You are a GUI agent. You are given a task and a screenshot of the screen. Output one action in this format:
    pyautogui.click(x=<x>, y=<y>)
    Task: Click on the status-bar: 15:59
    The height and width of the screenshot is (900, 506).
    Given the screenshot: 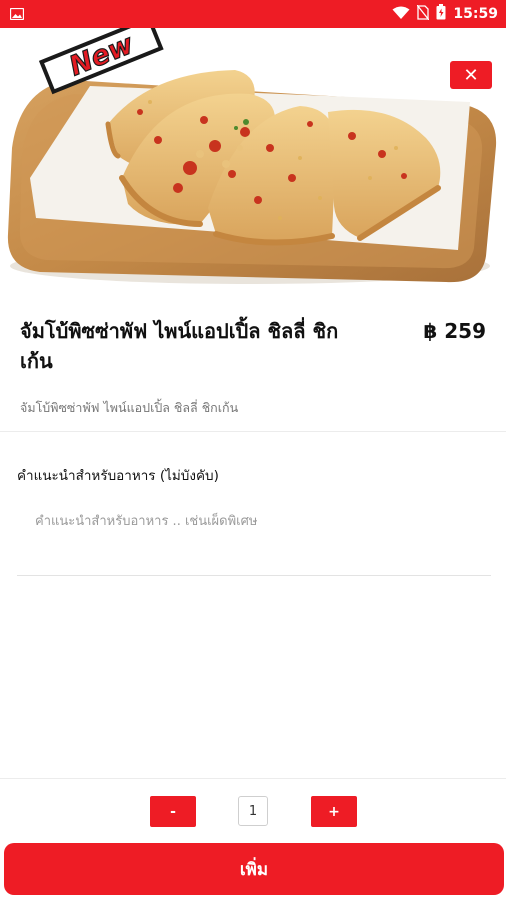 What is the action you would take?
    pyautogui.click(x=253, y=14)
    